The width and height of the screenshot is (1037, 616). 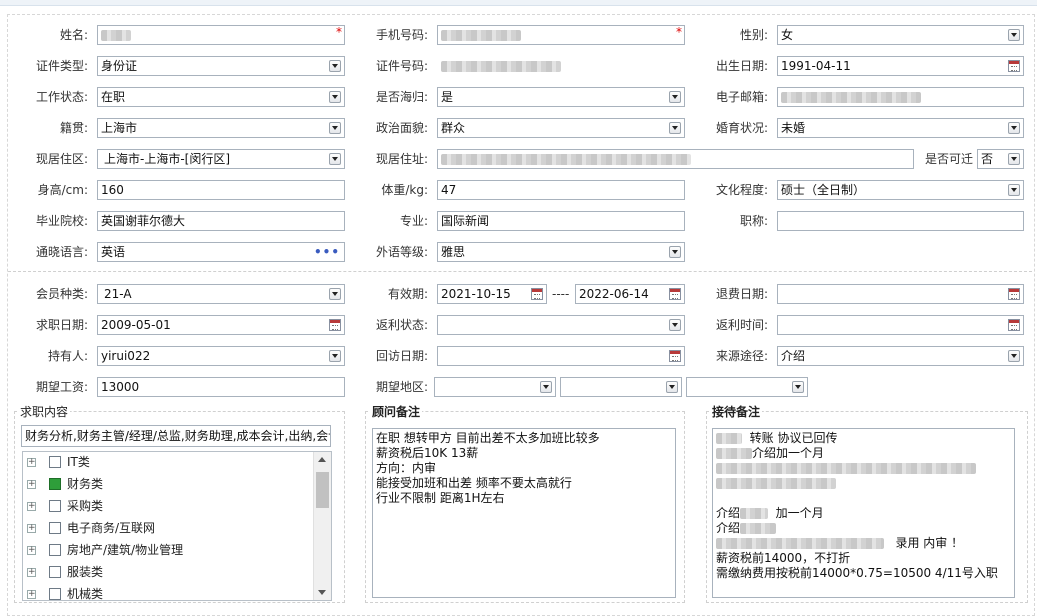 I want to click on revisit-date-field, so click(x=561, y=356).